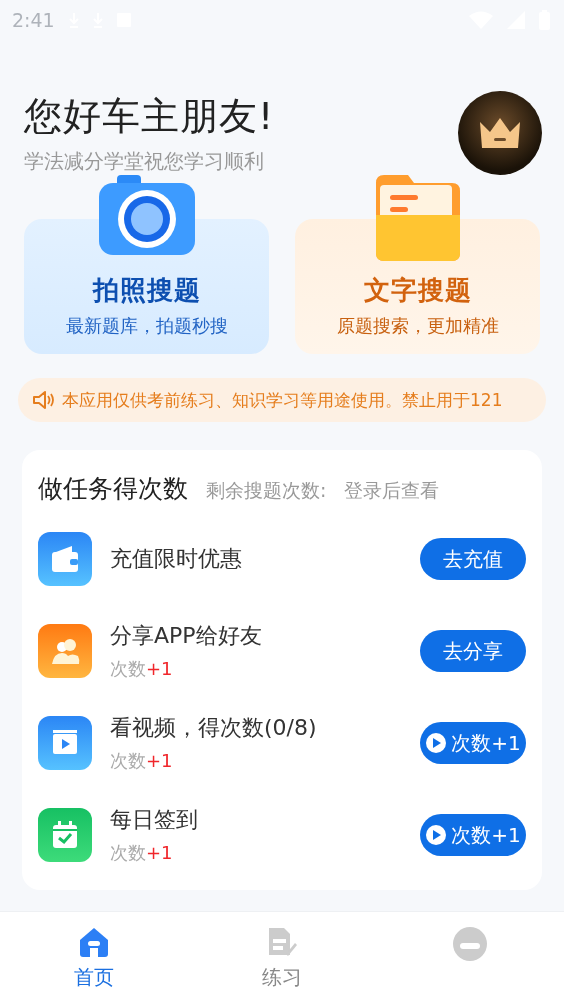 The height and width of the screenshot is (1004, 564). What do you see at coordinates (65, 835) in the screenshot?
I see `calendar-tile-icon` at bounding box center [65, 835].